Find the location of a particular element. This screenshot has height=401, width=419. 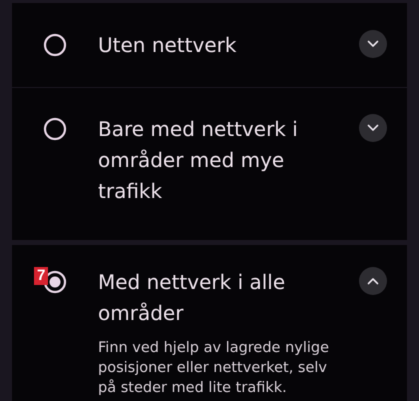

option-label: Bare med nettverk i områder med mye trafikk is located at coordinates (198, 160).